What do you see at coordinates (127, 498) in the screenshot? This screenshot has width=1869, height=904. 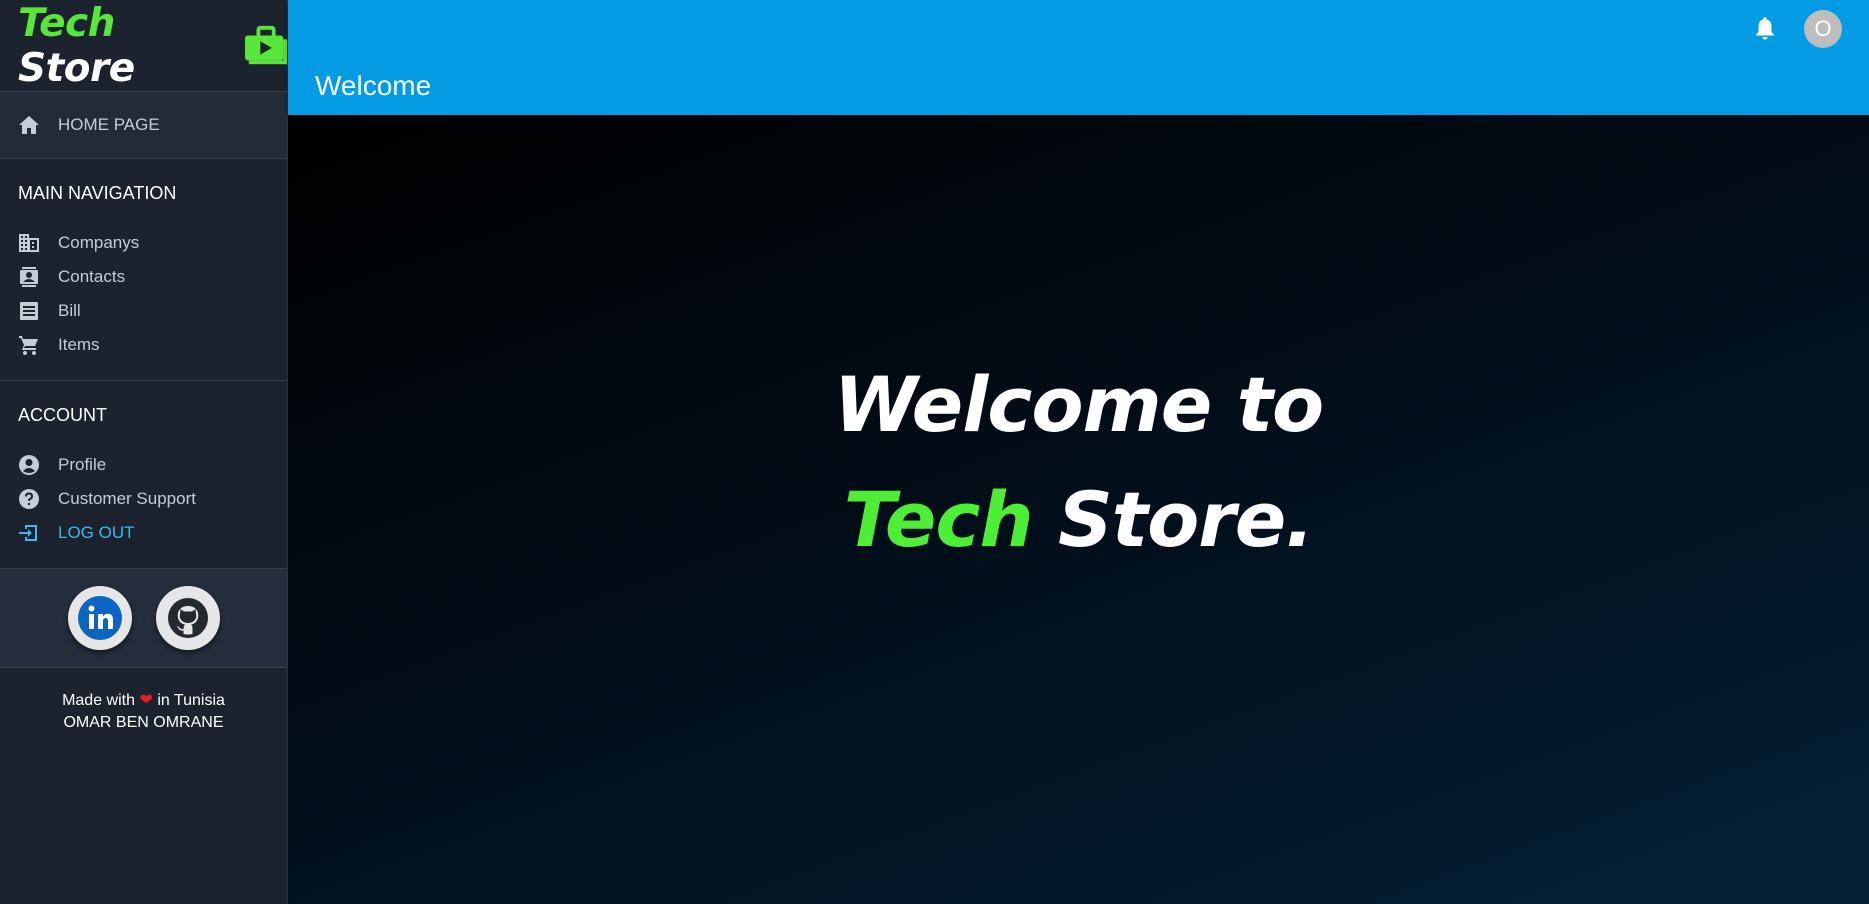 I see `sidebar-item-label: Customer Support` at bounding box center [127, 498].